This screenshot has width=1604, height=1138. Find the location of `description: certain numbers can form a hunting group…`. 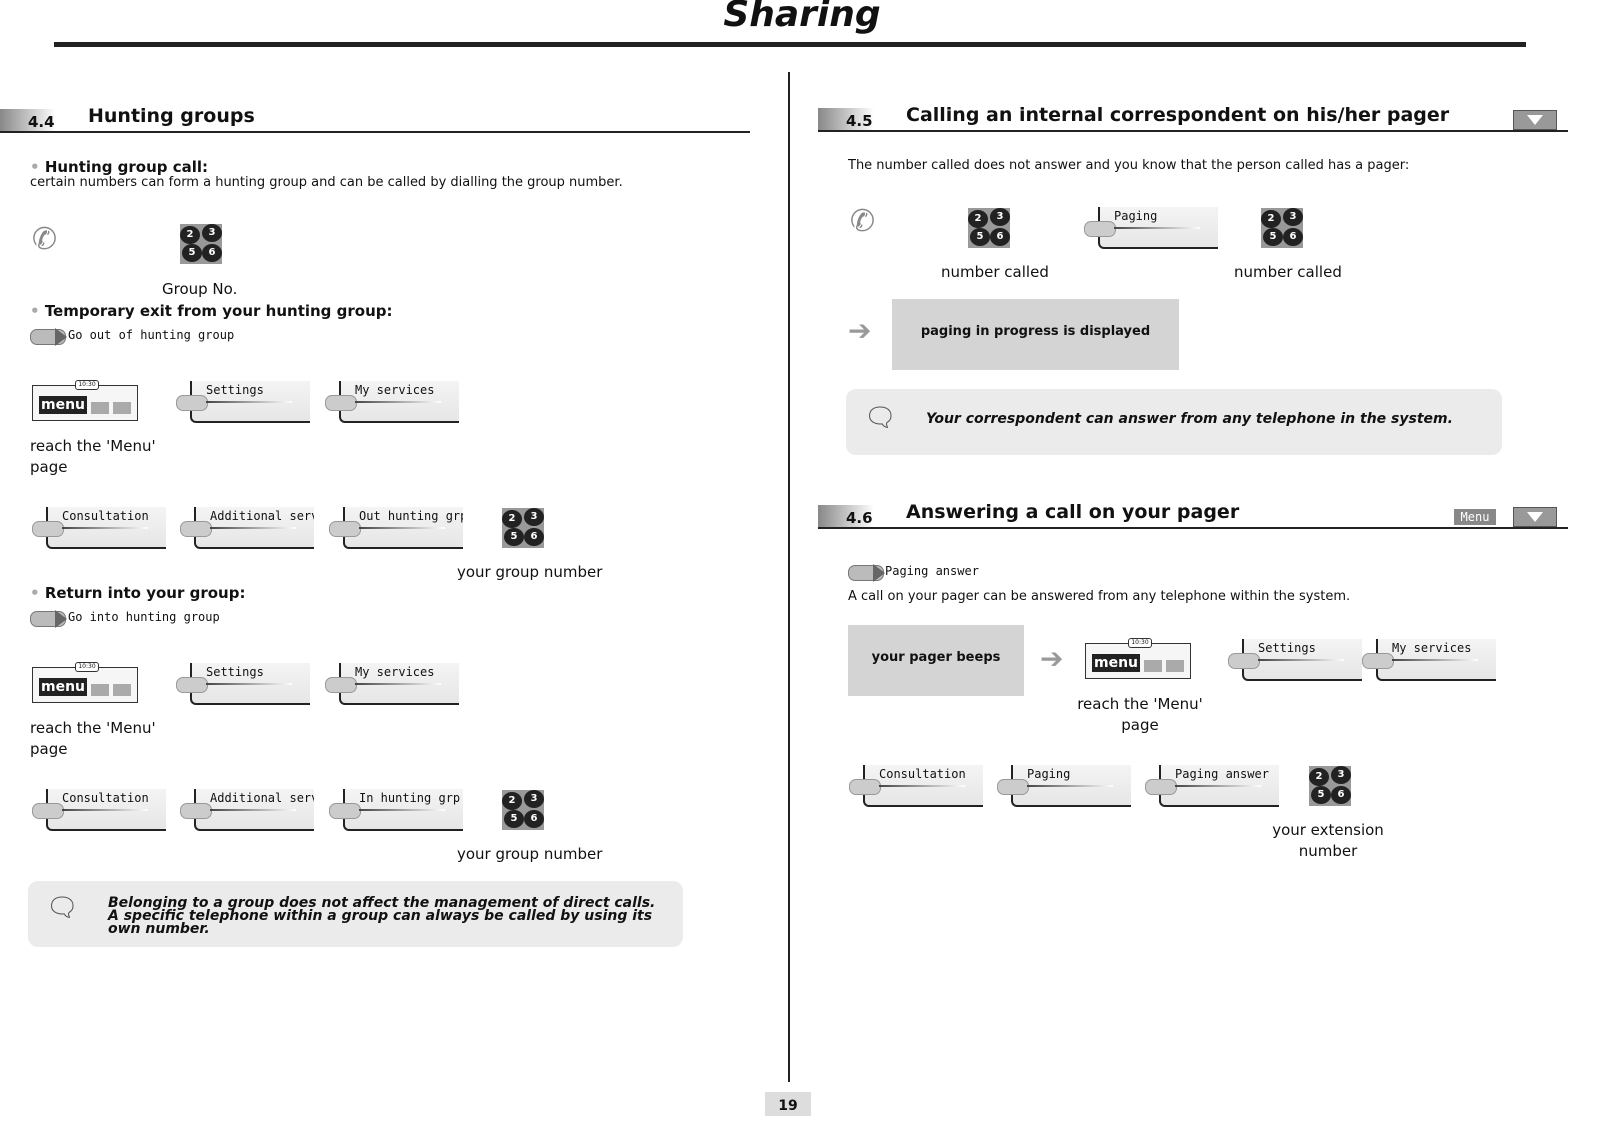

description: certain numbers can form a hunting group… is located at coordinates (326, 182).